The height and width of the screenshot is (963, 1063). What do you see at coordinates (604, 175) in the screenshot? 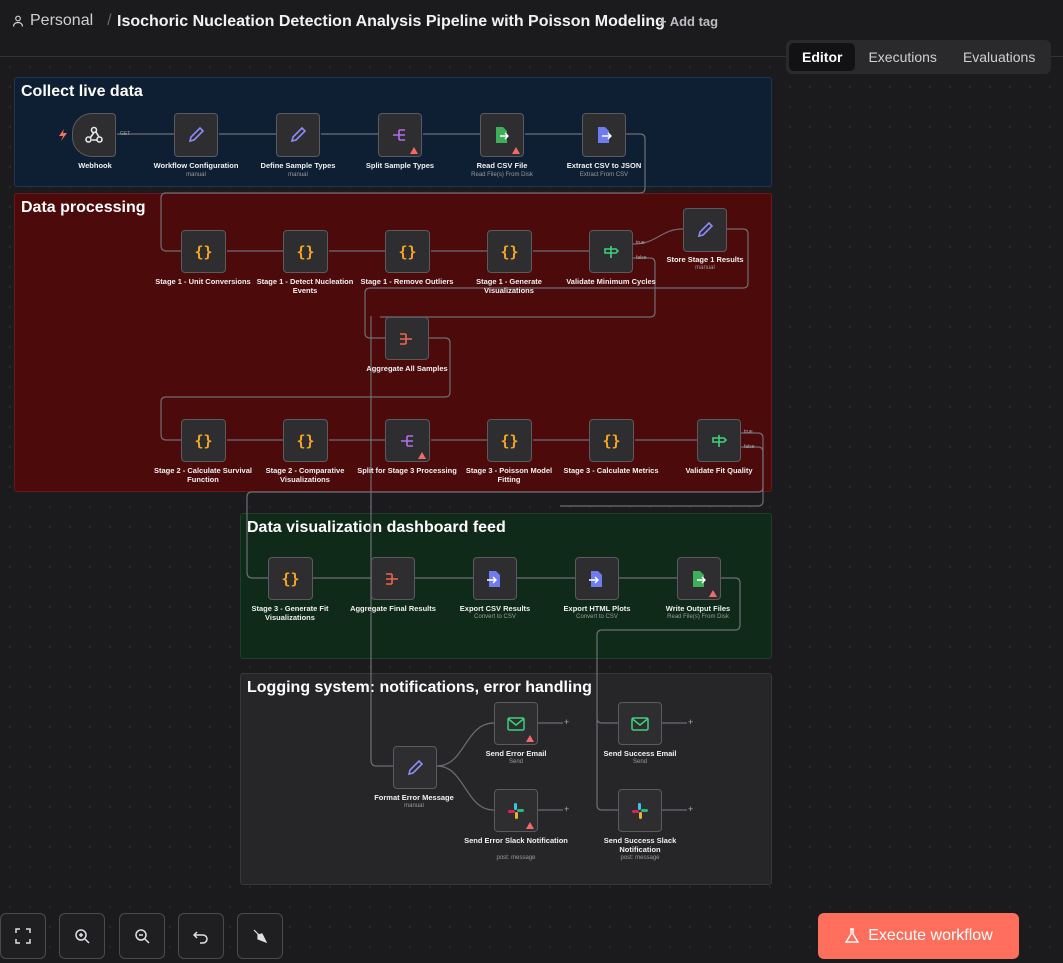
I see `node-subtitle: Extract From CSV` at bounding box center [604, 175].